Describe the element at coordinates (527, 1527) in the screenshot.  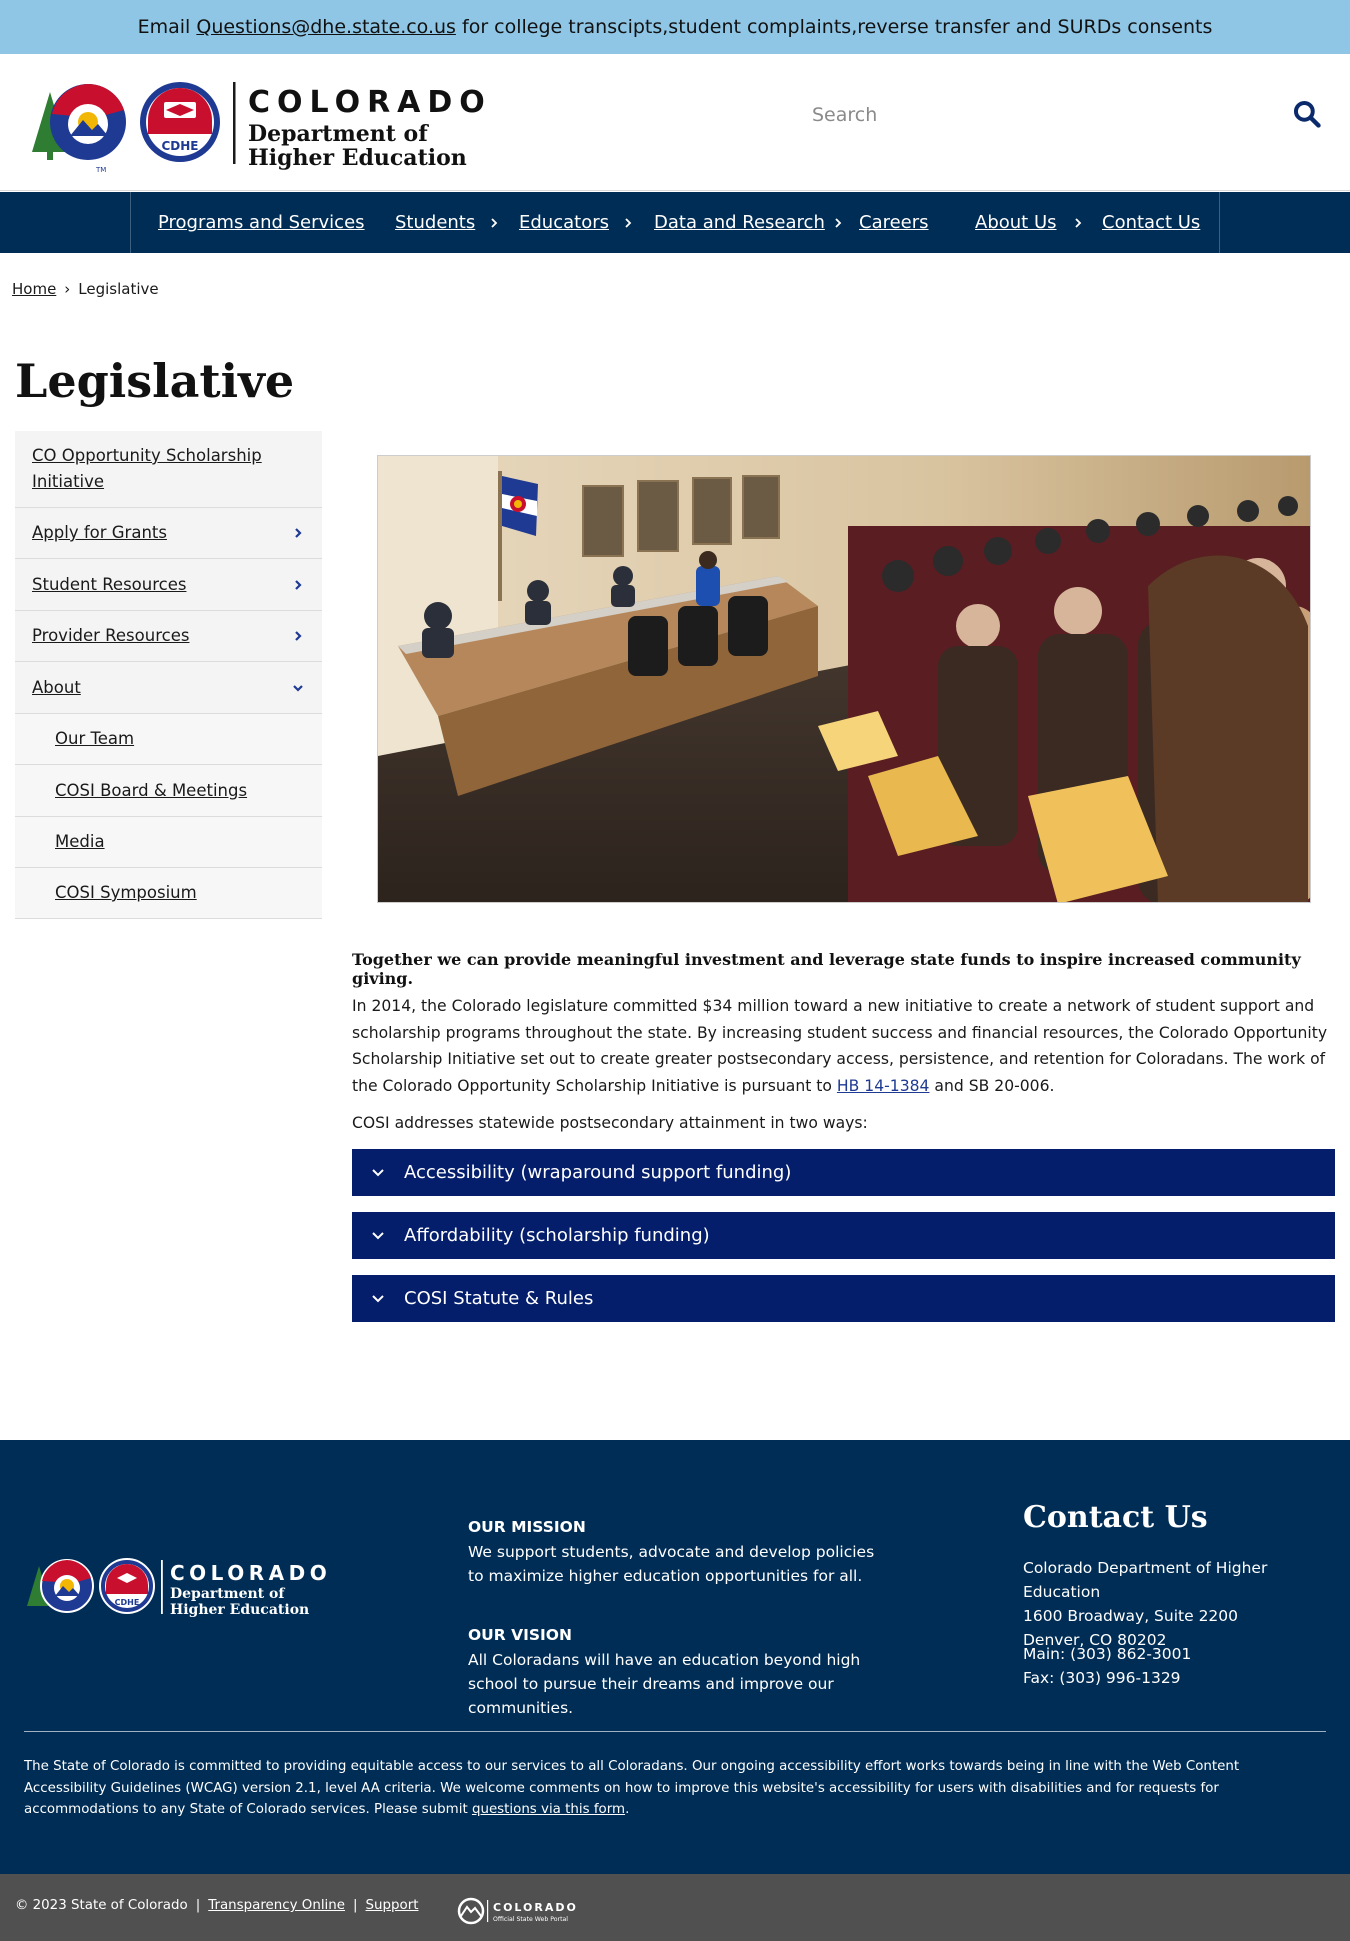
I see `mission-heading: OUR MISSION` at that location.